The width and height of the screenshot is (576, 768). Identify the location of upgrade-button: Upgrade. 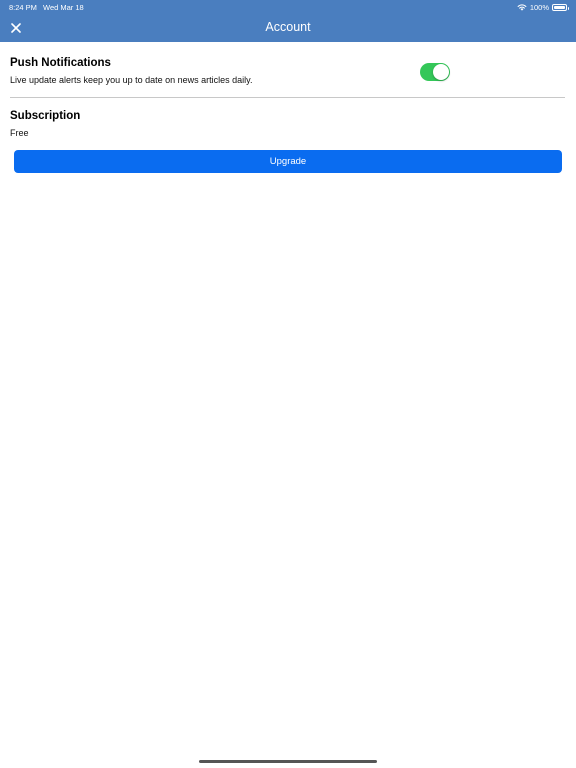
(288, 161).